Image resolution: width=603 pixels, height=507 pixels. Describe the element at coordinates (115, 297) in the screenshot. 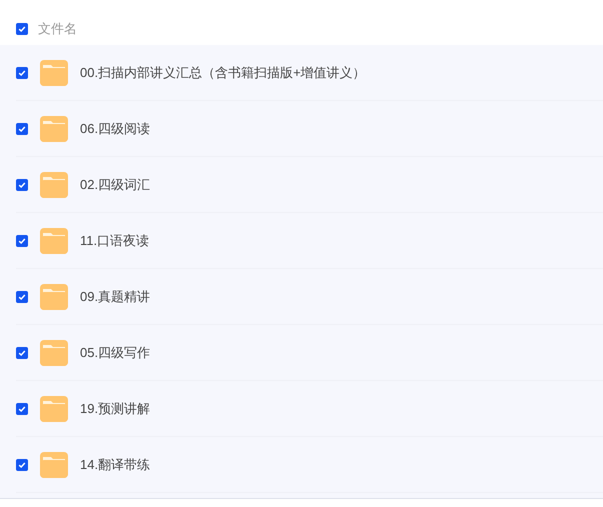

I see `file-name: 09.真题精讲` at that location.